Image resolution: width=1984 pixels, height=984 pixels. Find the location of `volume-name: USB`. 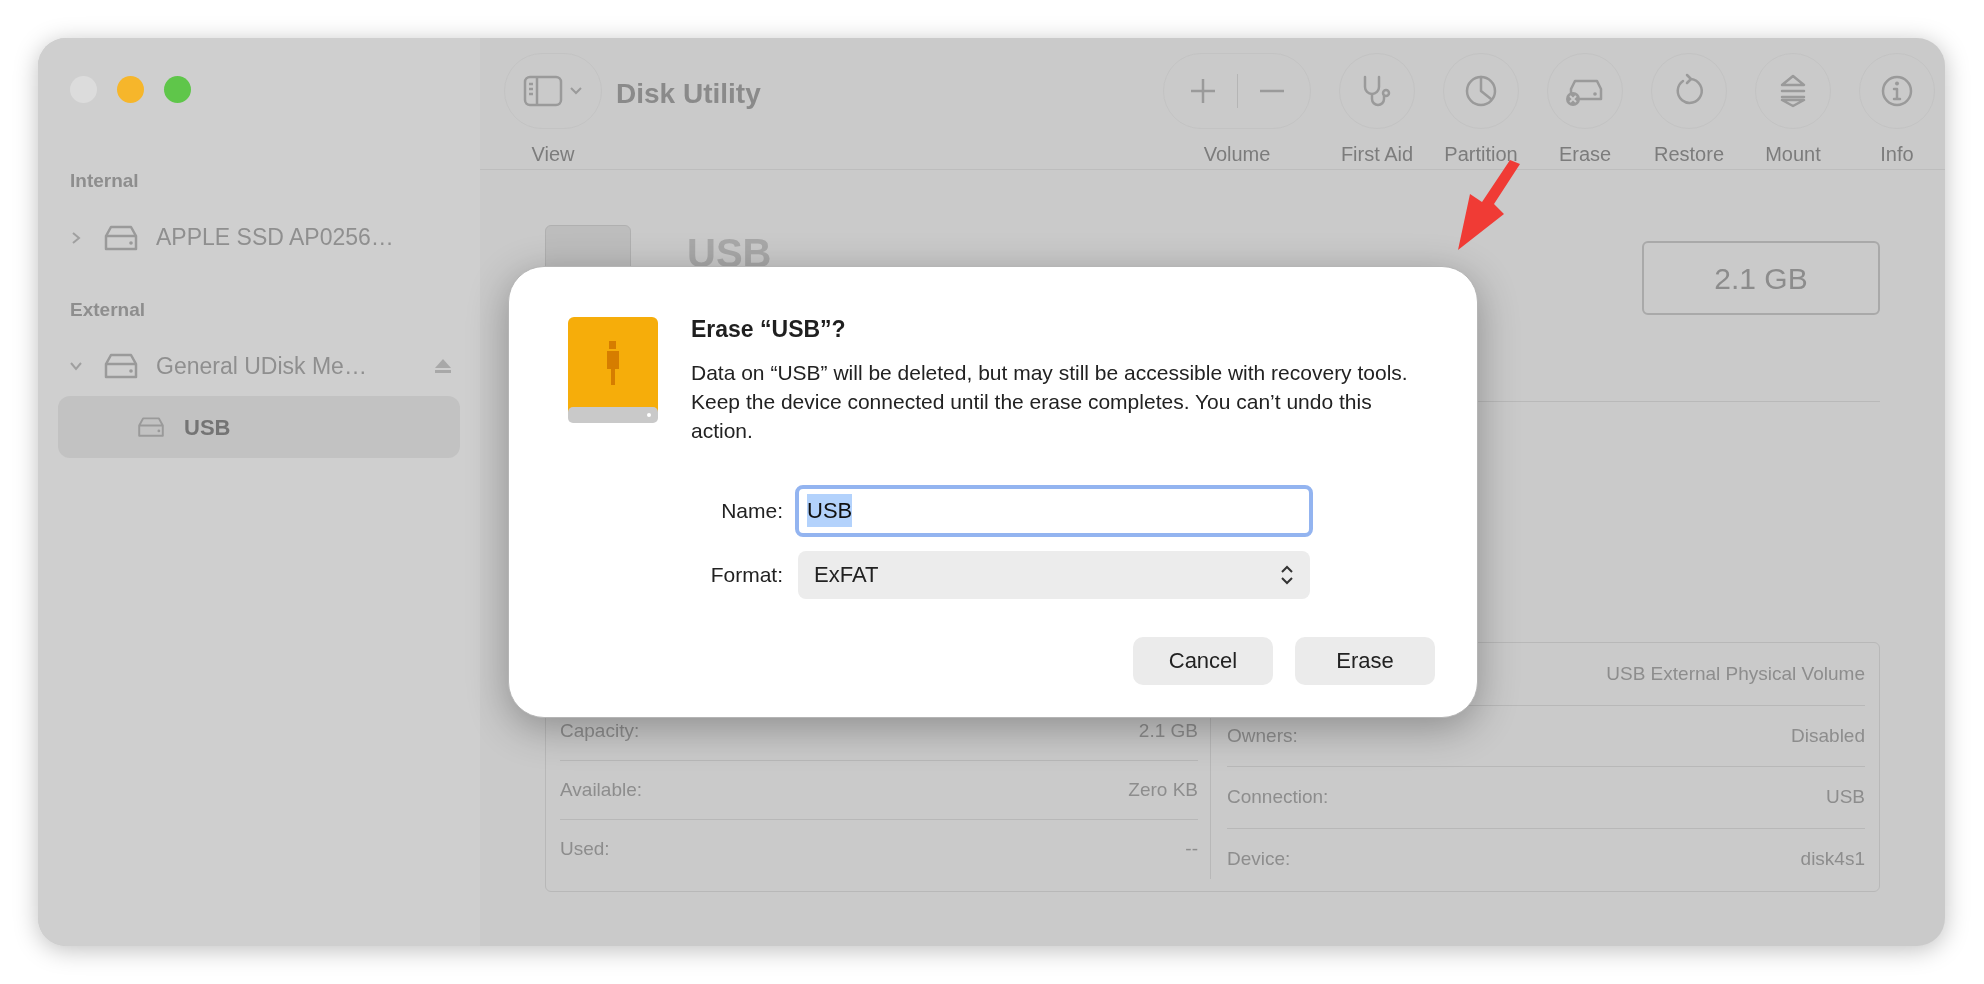

volume-name: USB is located at coordinates (207, 427).